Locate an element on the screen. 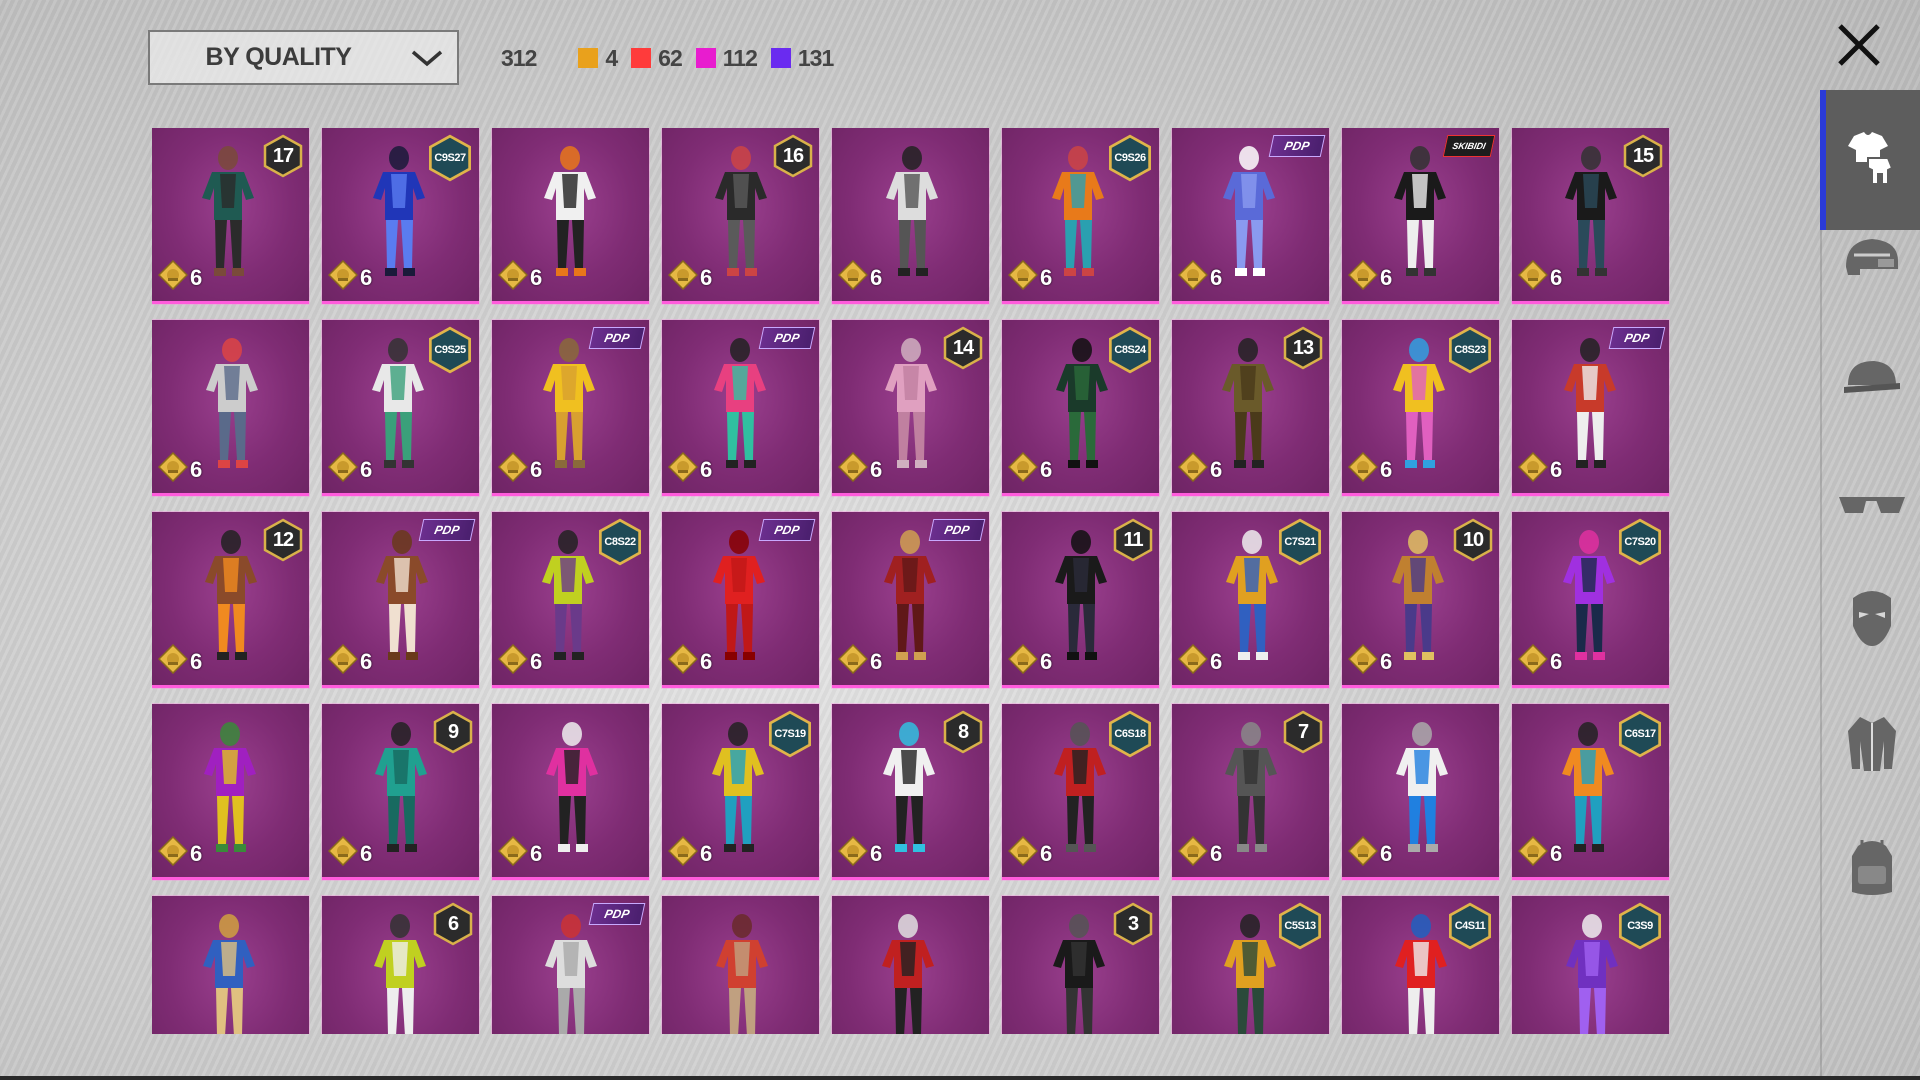  outfit-card: PDP is located at coordinates (570, 964).